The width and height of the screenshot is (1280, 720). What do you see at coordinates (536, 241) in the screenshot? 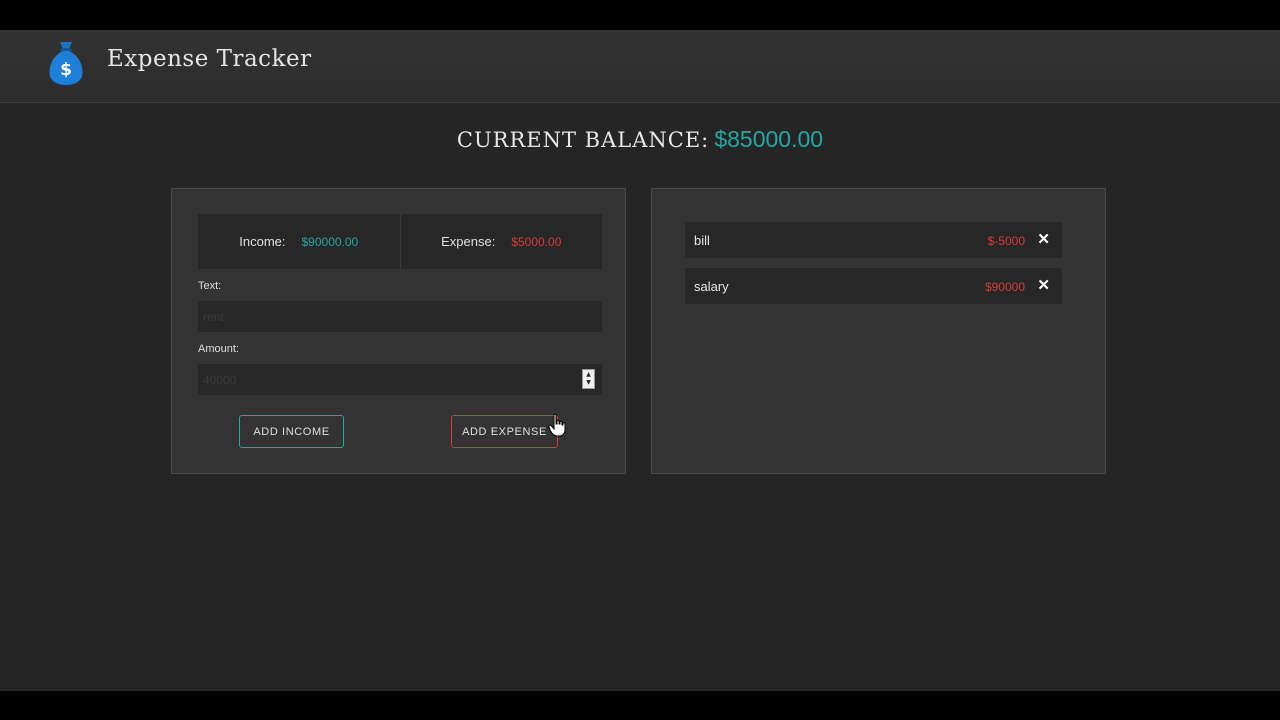
I see `expense-value: $5000.00` at bounding box center [536, 241].